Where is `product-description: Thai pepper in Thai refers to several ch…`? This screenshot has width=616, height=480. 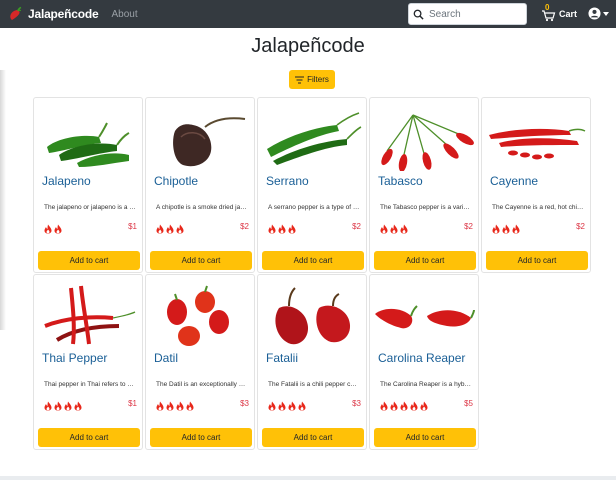
product-description: Thai pepper in Thai refers to several ch… is located at coordinates (90, 384).